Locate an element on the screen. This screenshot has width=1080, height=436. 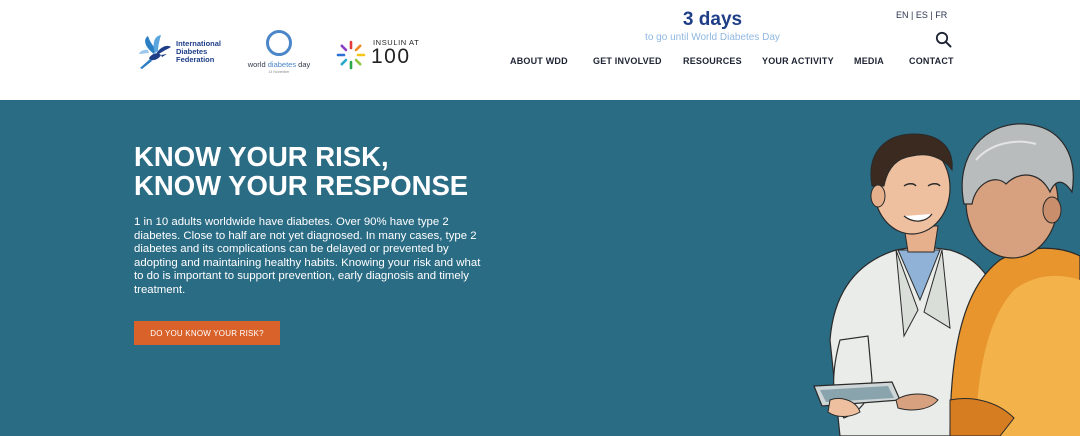
countdown-number: 3 days is located at coordinates (712, 19).